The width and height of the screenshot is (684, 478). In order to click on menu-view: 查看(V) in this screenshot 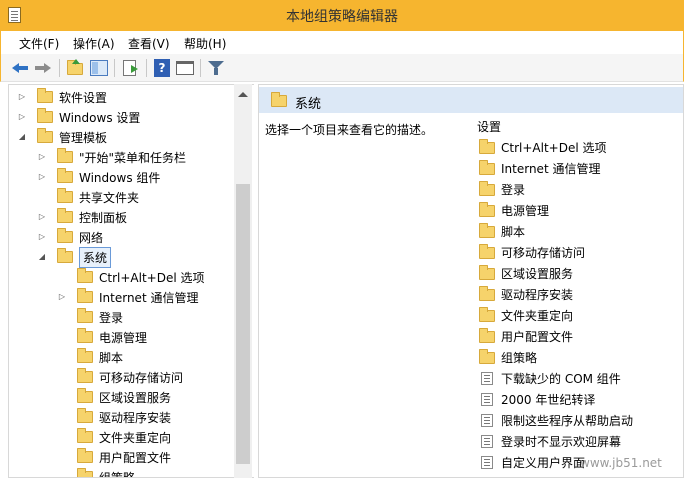, I will do `click(149, 43)`.